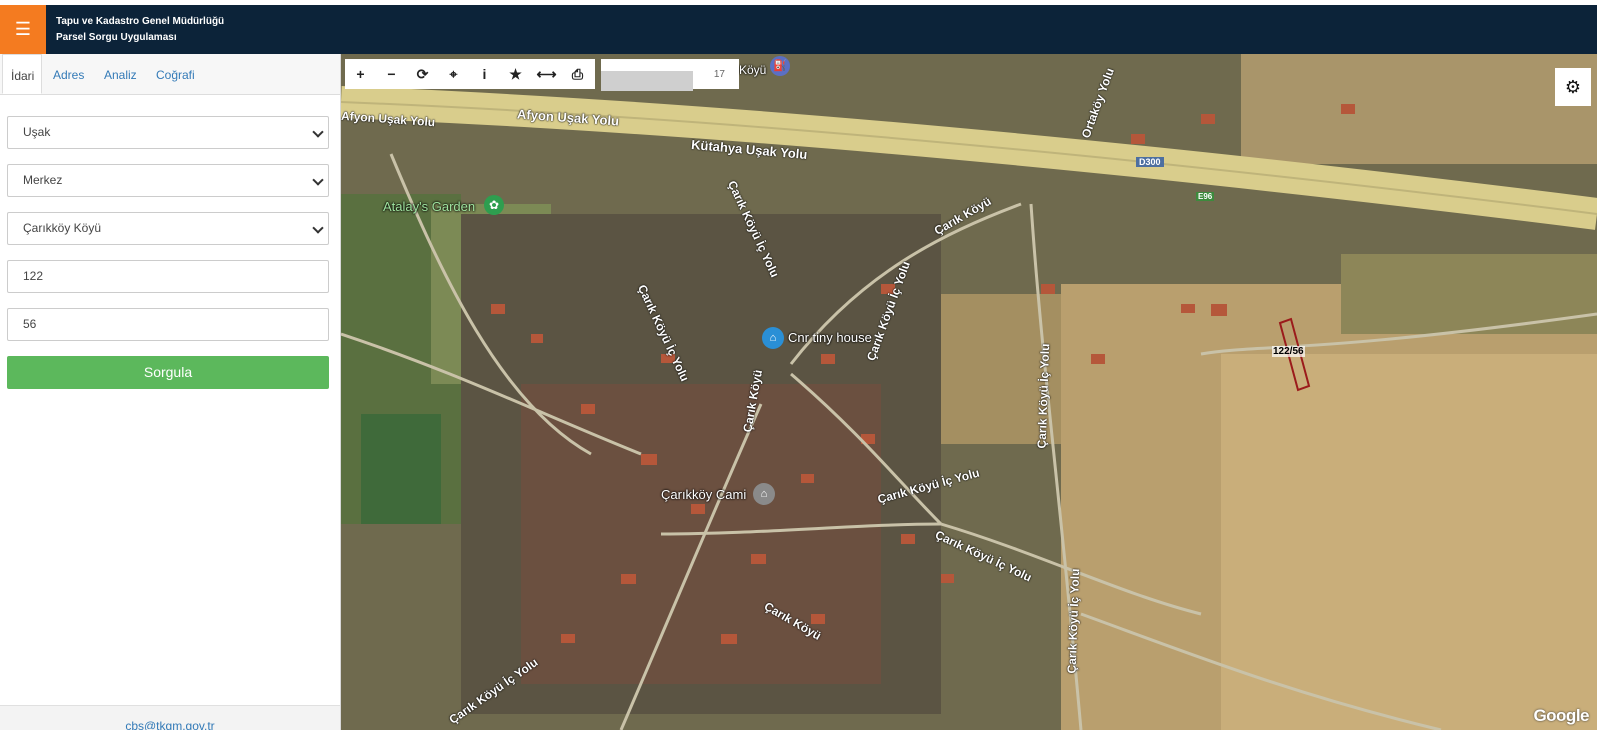 This screenshot has width=1597, height=746. I want to click on scale-bar, so click(647, 81).